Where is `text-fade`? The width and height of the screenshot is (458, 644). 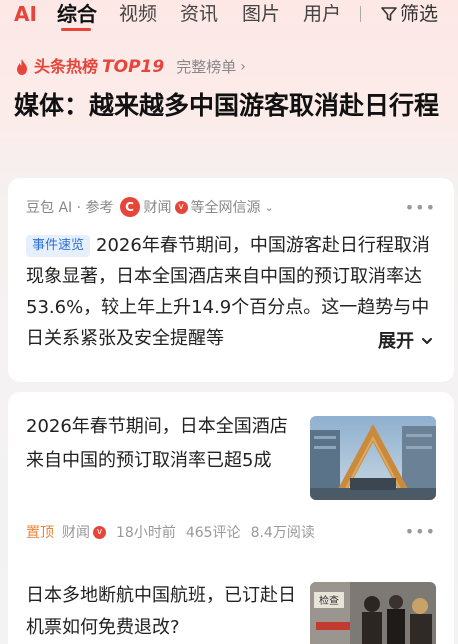
text-fade is located at coordinates (340, 341).